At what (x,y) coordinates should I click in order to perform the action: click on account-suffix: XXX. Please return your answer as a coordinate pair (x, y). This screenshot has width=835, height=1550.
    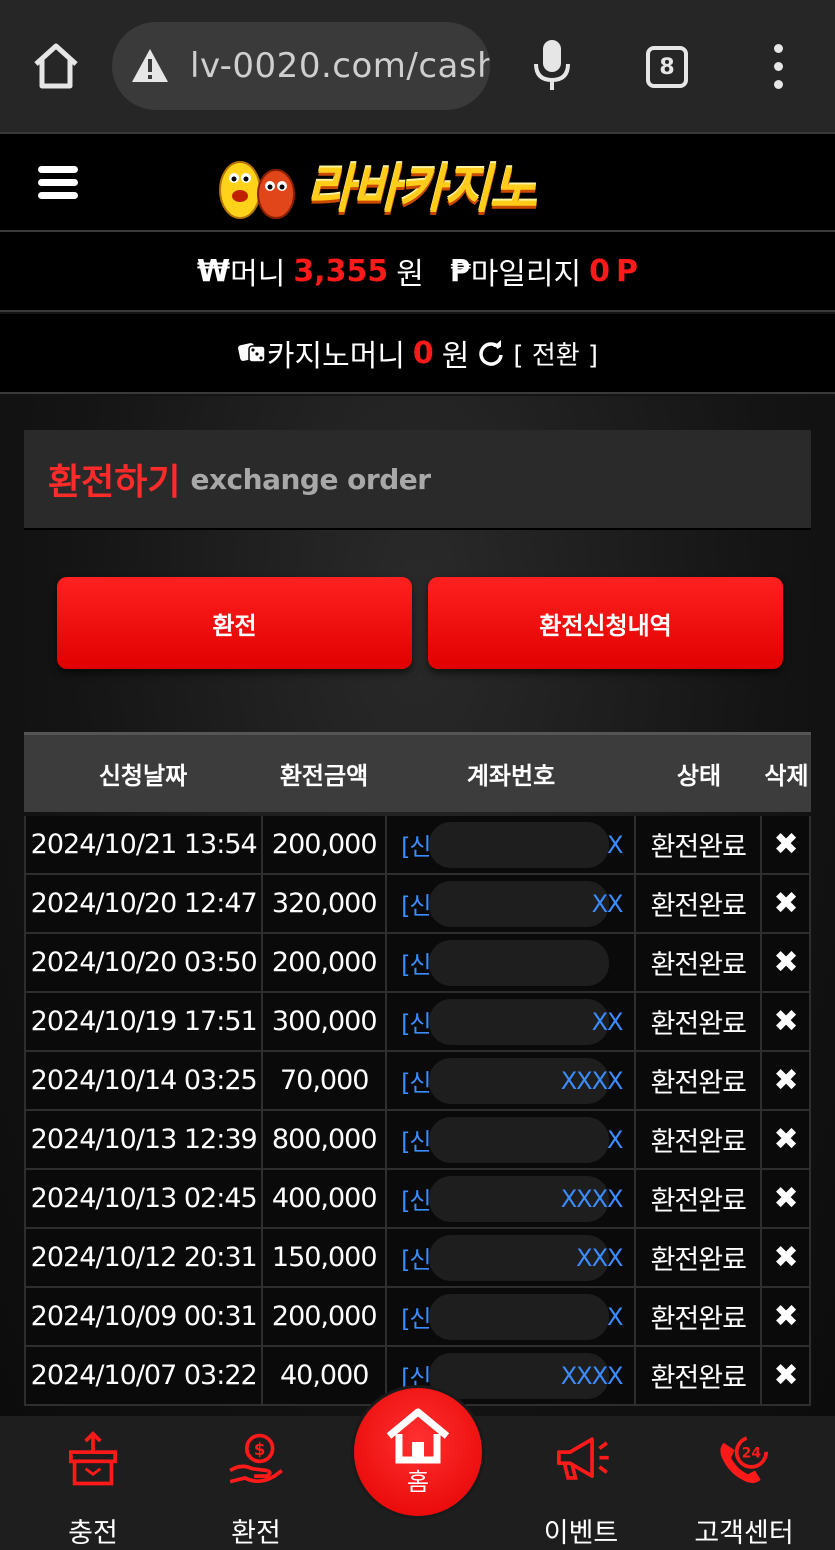
    Looking at the image, I should click on (599, 1257).